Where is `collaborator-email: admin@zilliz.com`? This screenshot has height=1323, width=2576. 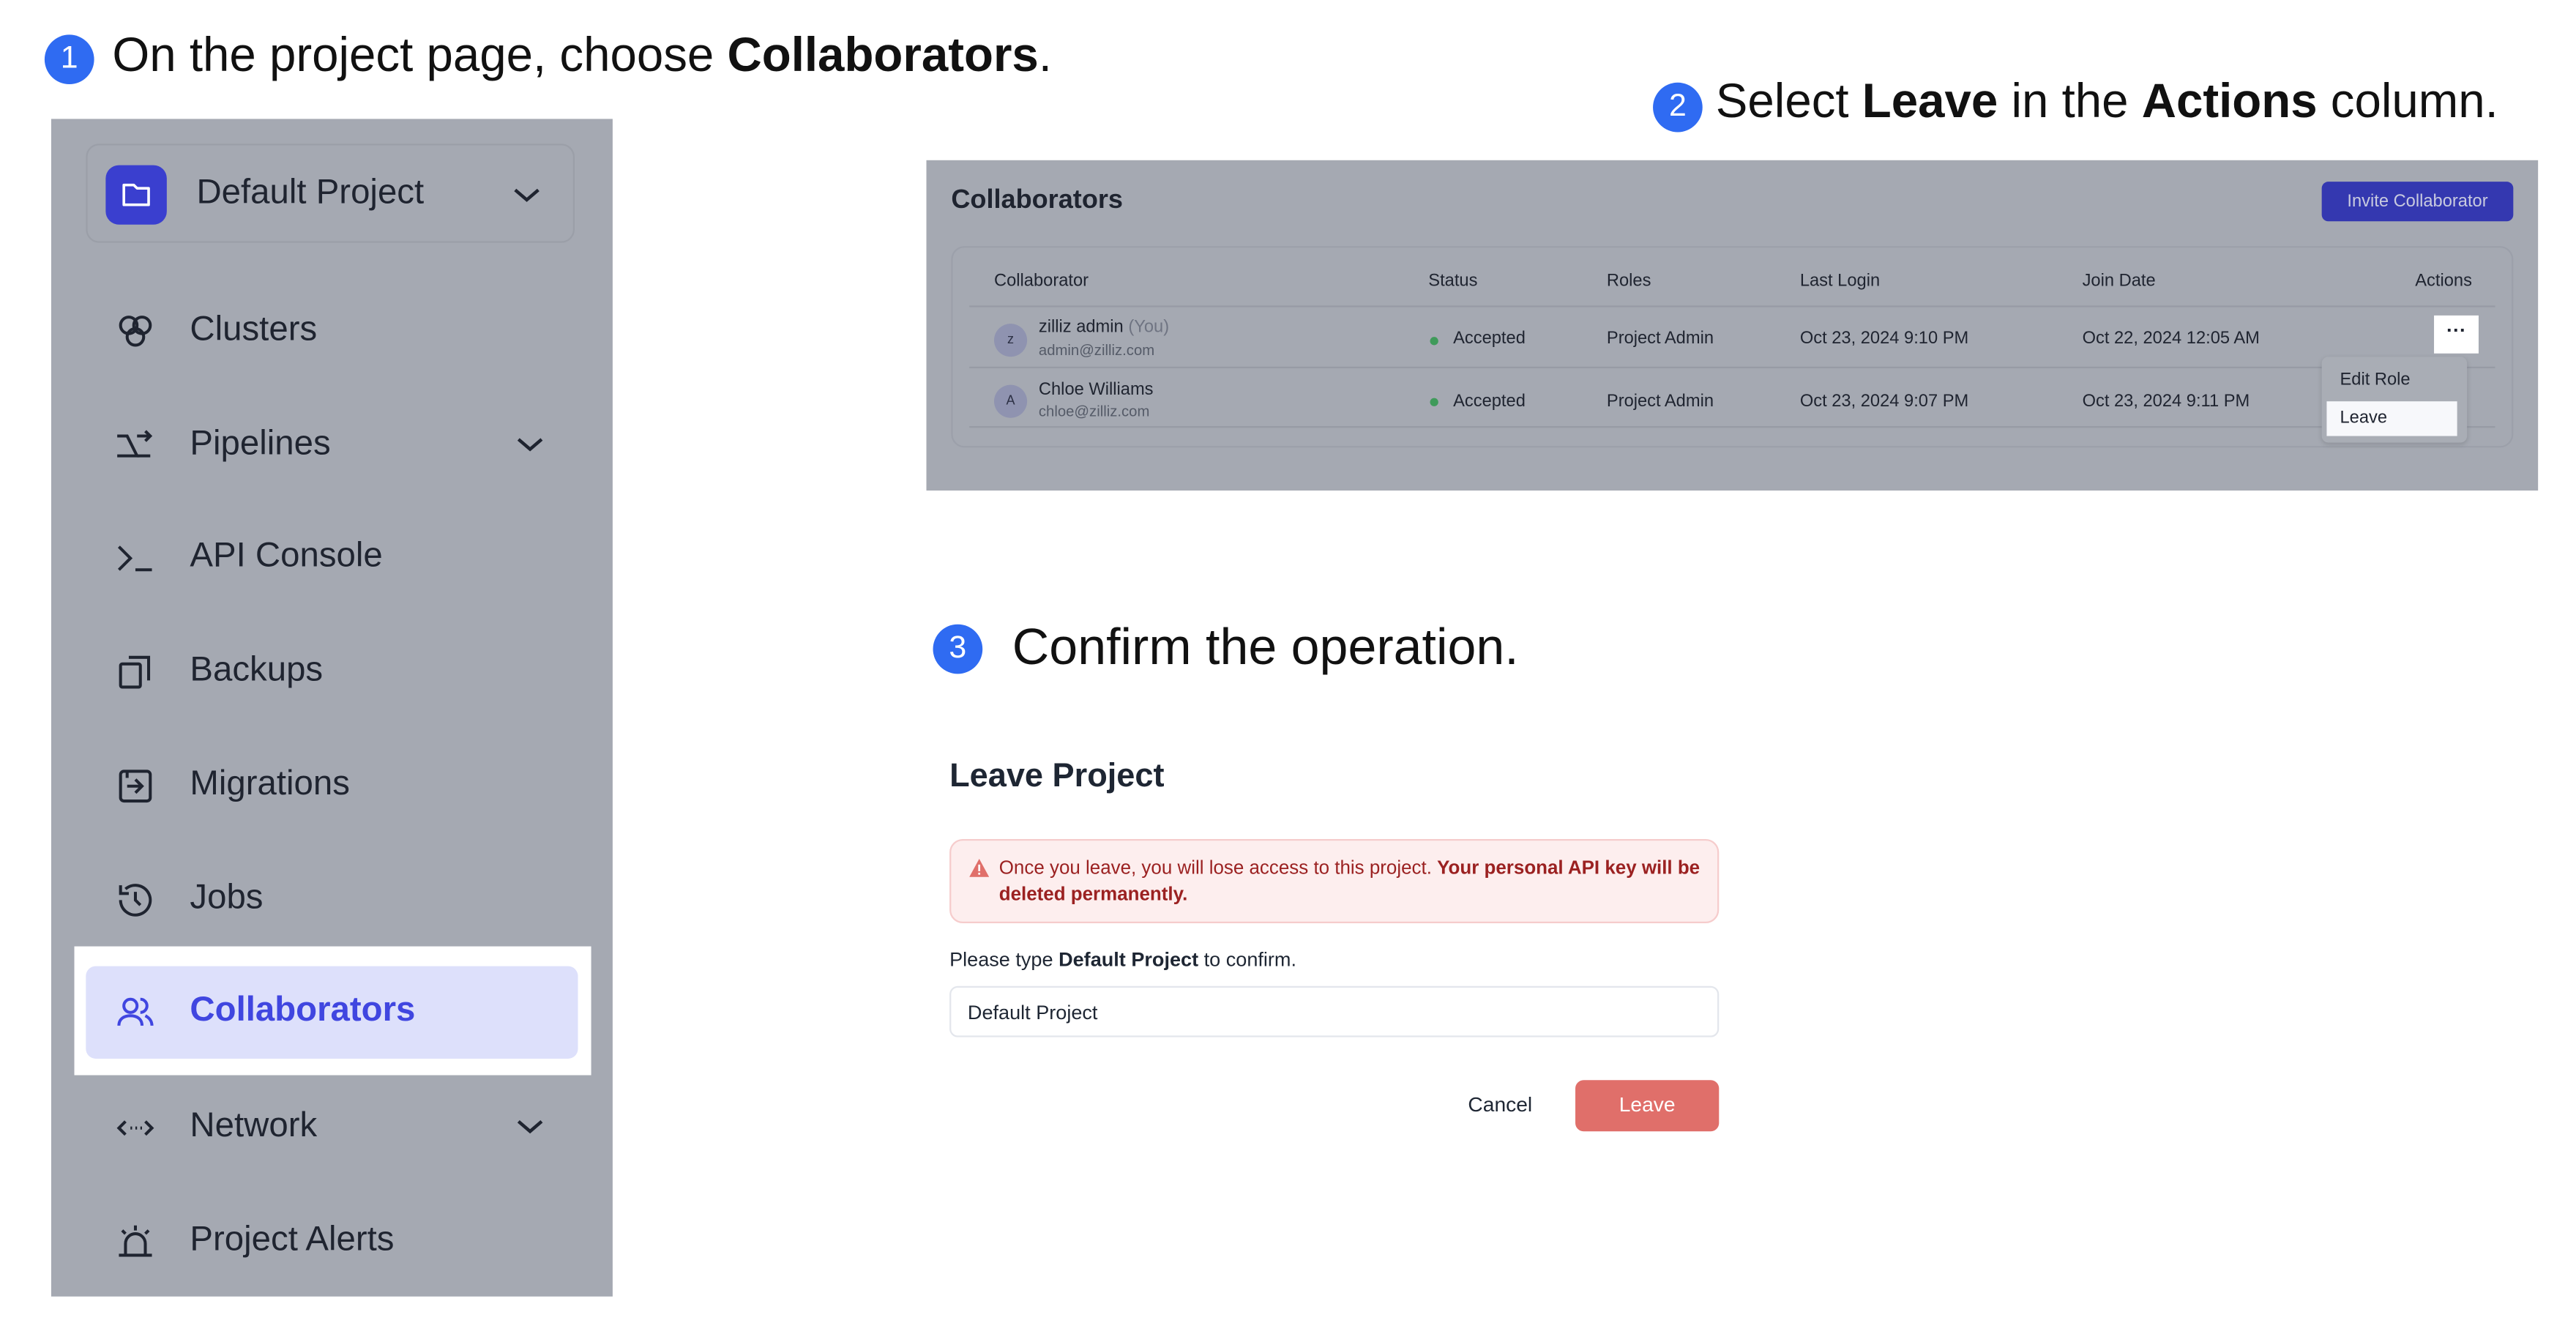
collaborator-email: admin@zilliz.com is located at coordinates (1096, 350).